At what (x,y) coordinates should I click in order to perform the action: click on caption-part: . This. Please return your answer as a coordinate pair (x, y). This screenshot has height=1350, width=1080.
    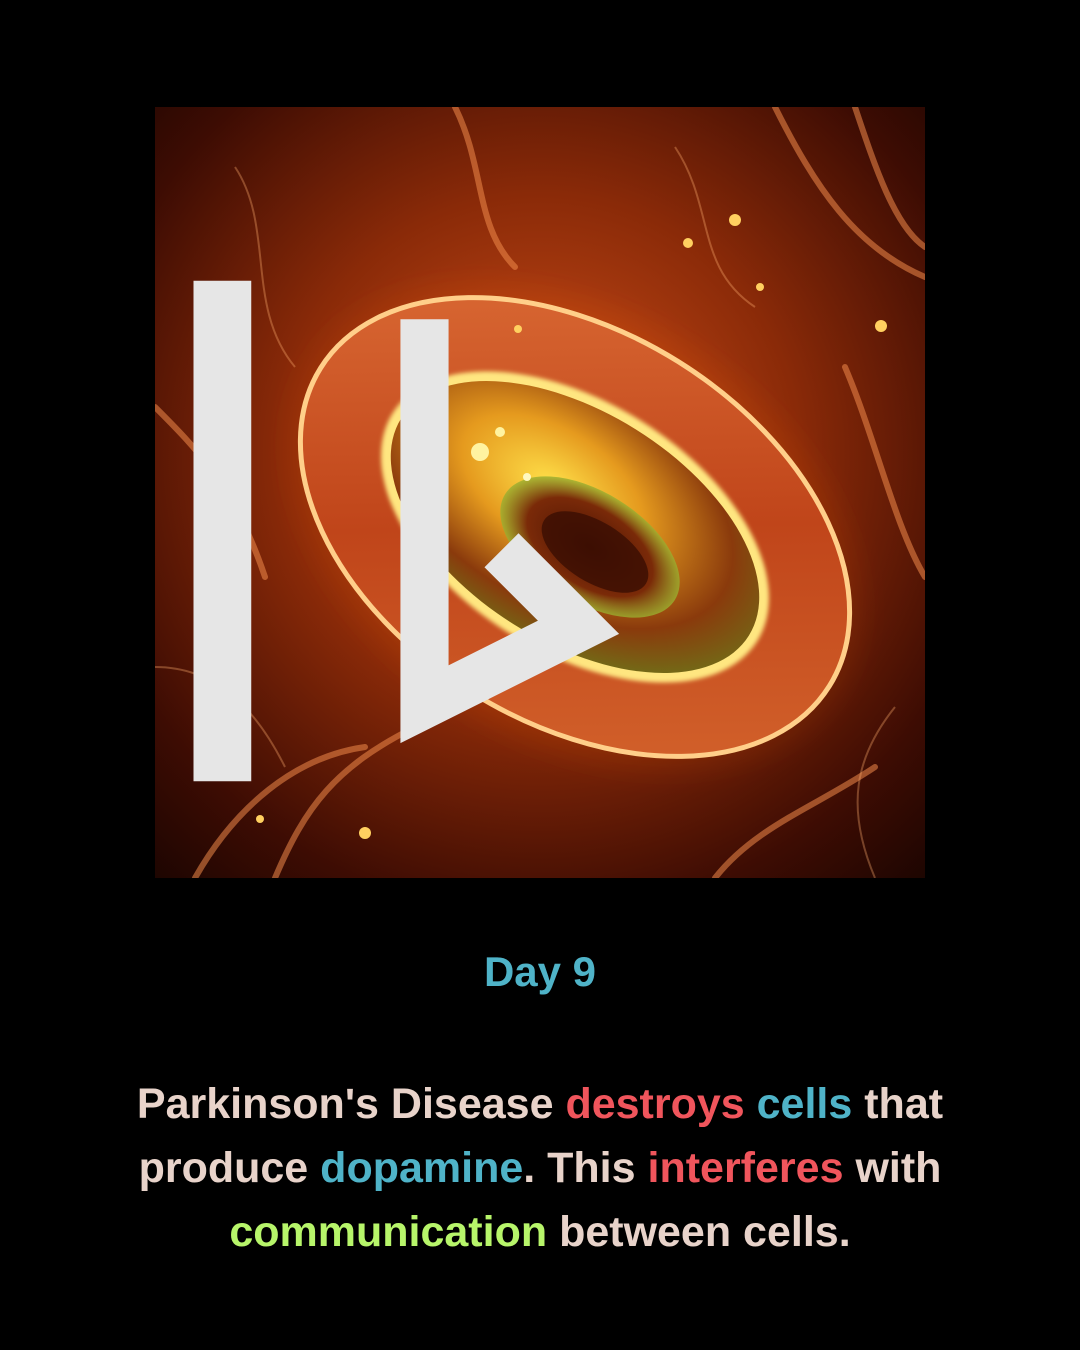
    Looking at the image, I should click on (579, 1168).